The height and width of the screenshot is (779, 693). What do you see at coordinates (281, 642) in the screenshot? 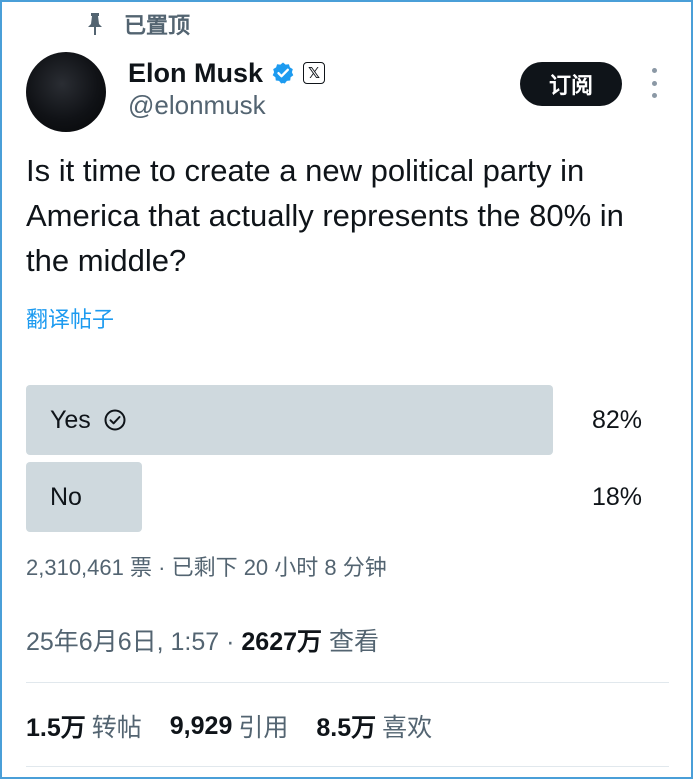
I see `view-count: 2627万` at bounding box center [281, 642].